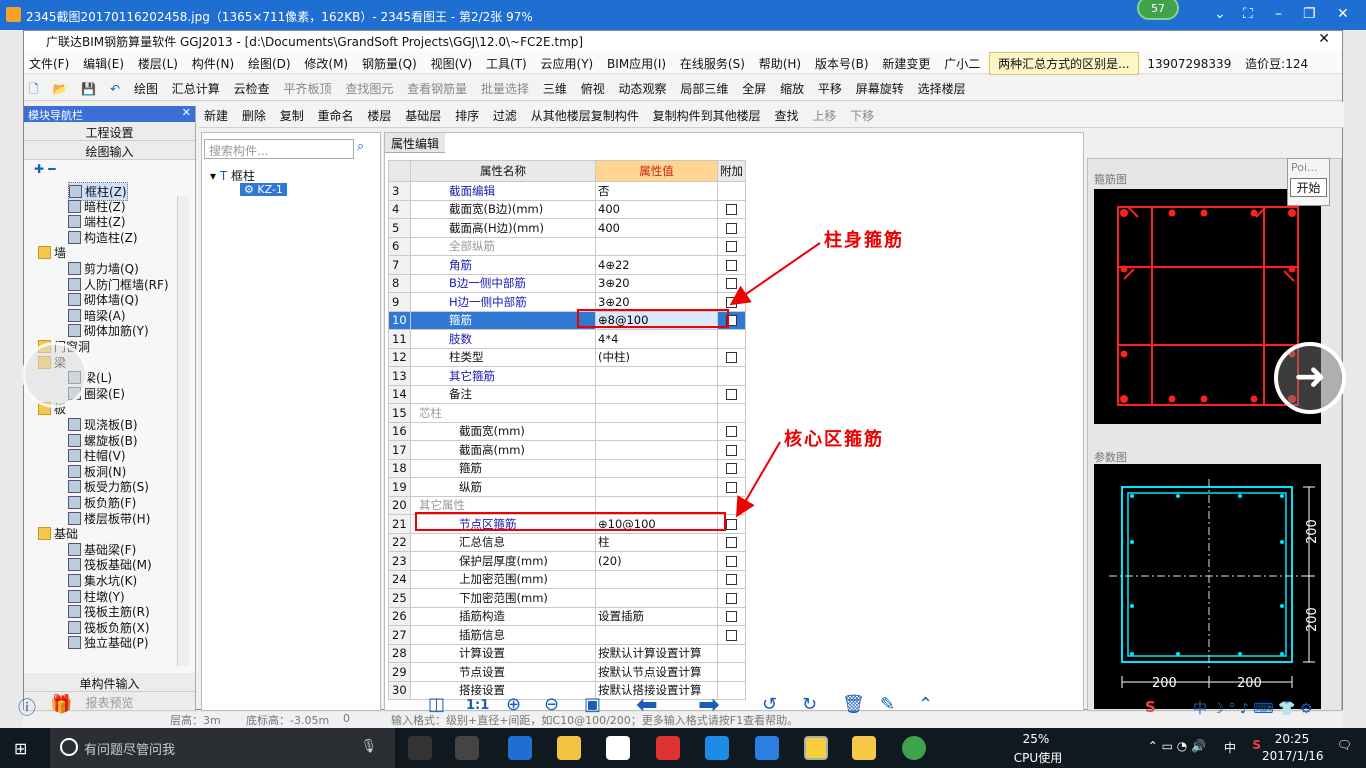 The height and width of the screenshot is (768, 1366). Describe the element at coordinates (842, 63) in the screenshot. I see `menu-version: 版本号(B)` at that location.